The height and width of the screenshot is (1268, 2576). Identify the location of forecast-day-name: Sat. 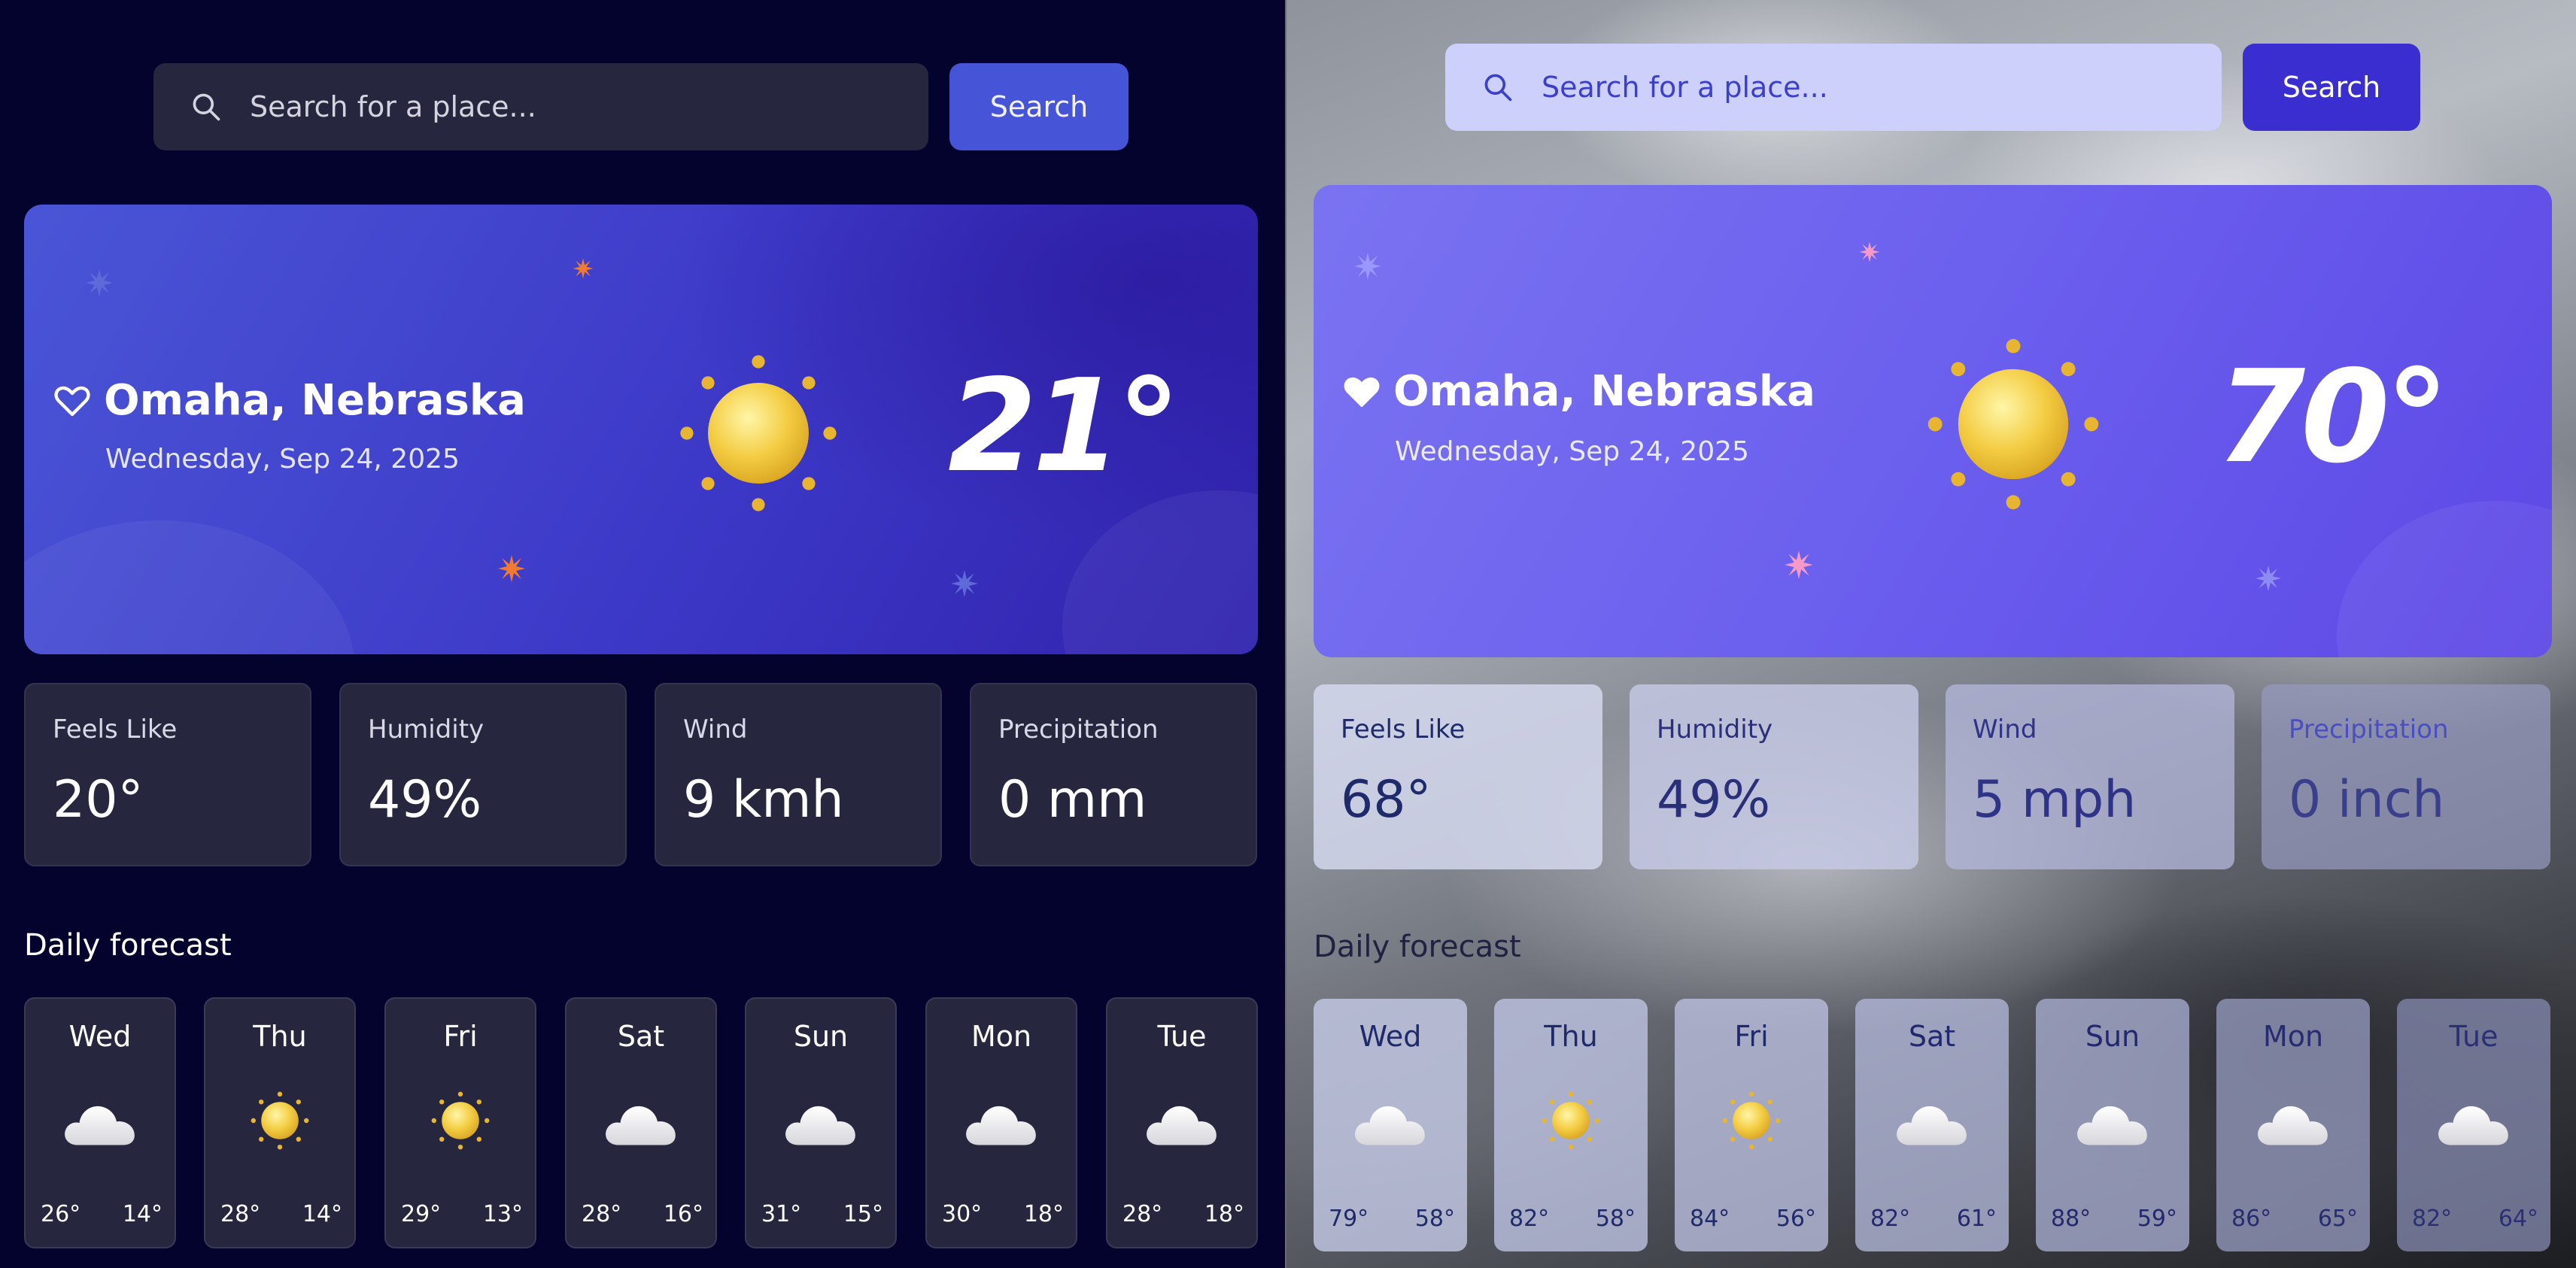
(641, 1036).